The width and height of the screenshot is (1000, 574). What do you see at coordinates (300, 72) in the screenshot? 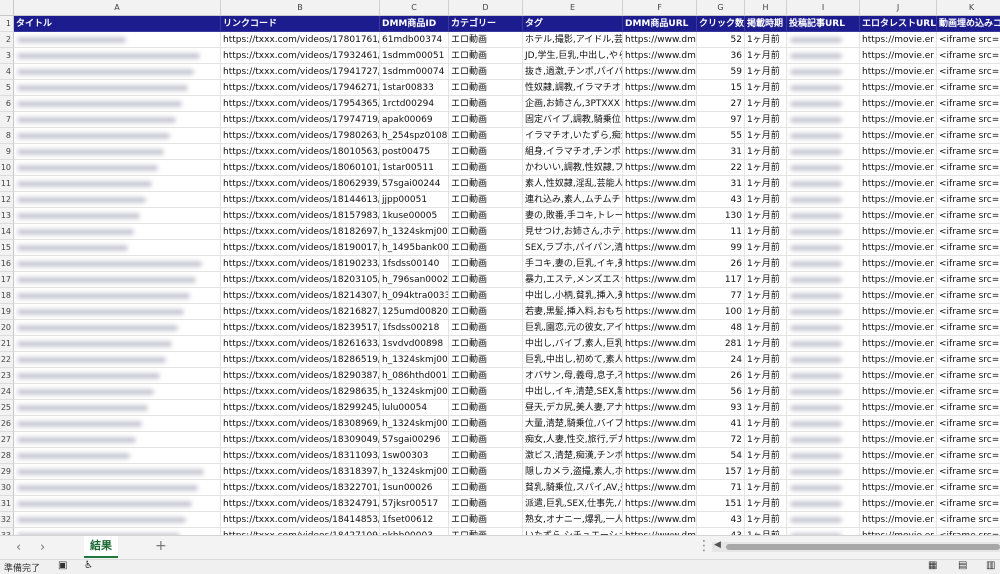
I see `cell-link: https://txxx.com/videos/17941727/` at bounding box center [300, 72].